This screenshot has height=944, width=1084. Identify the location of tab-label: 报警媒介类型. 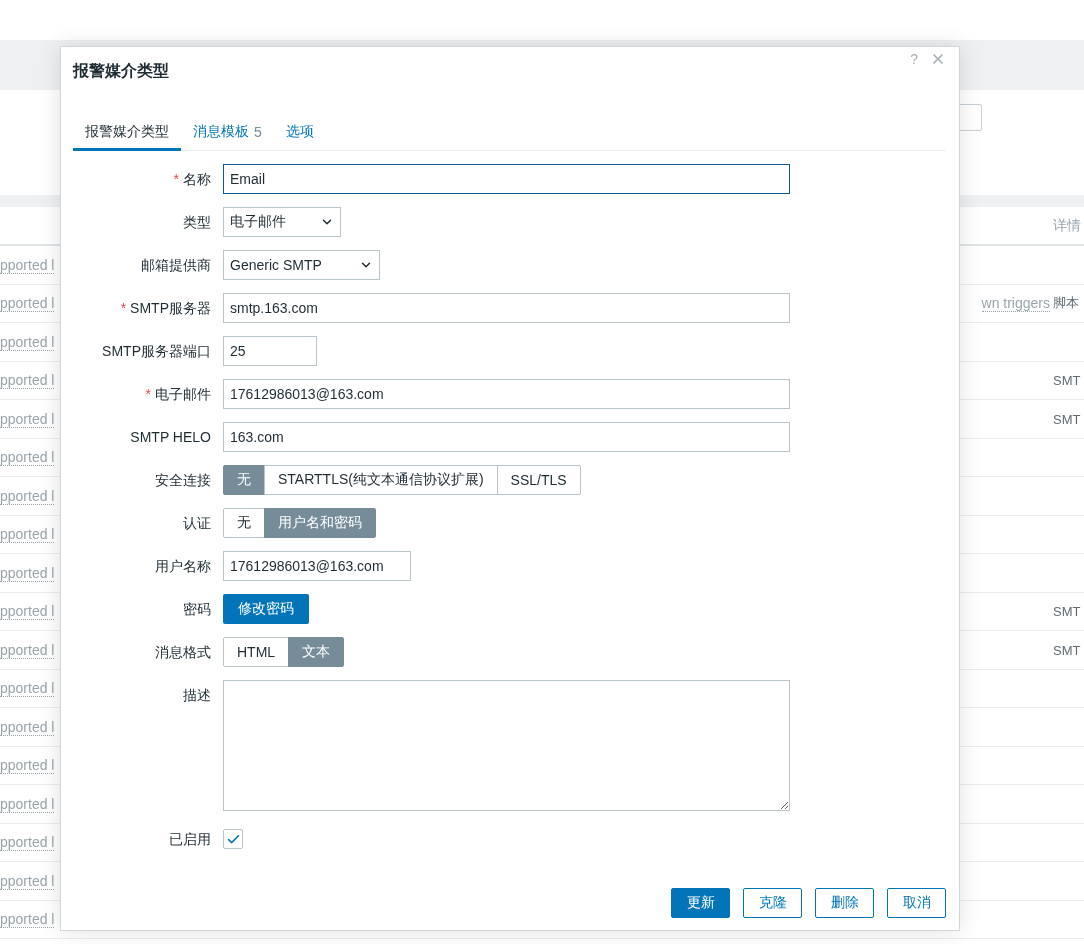
(127, 132).